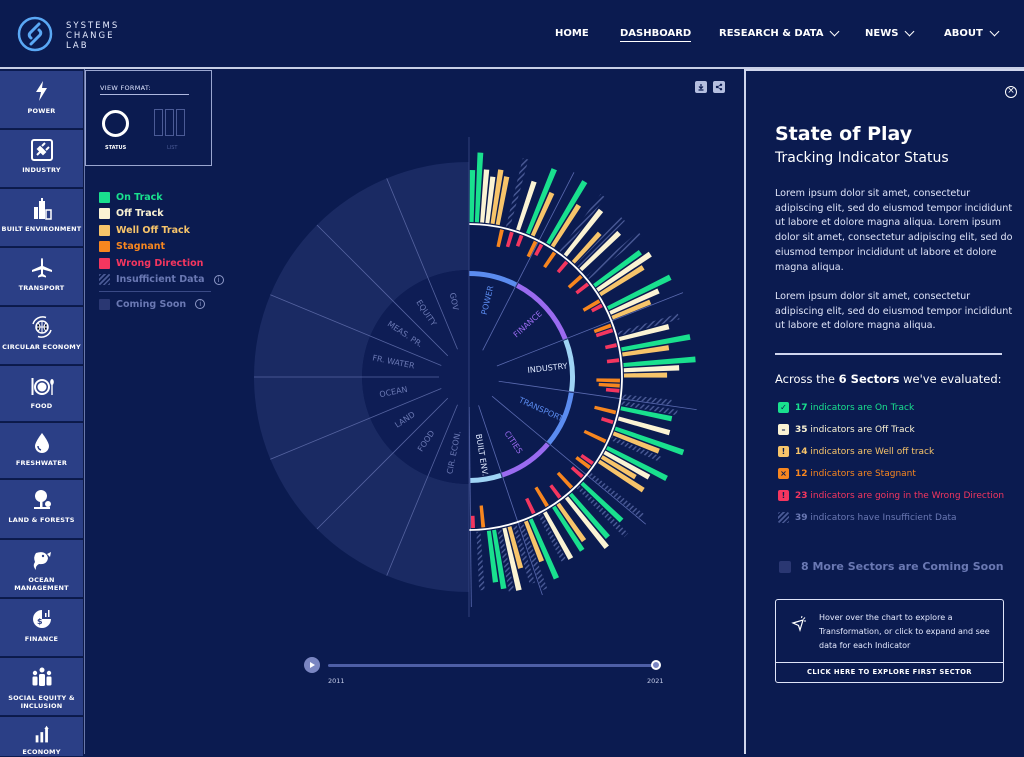 Image resolution: width=1024 pixels, height=757 pixels. What do you see at coordinates (312, 665) in the screenshot?
I see `play-button` at bounding box center [312, 665].